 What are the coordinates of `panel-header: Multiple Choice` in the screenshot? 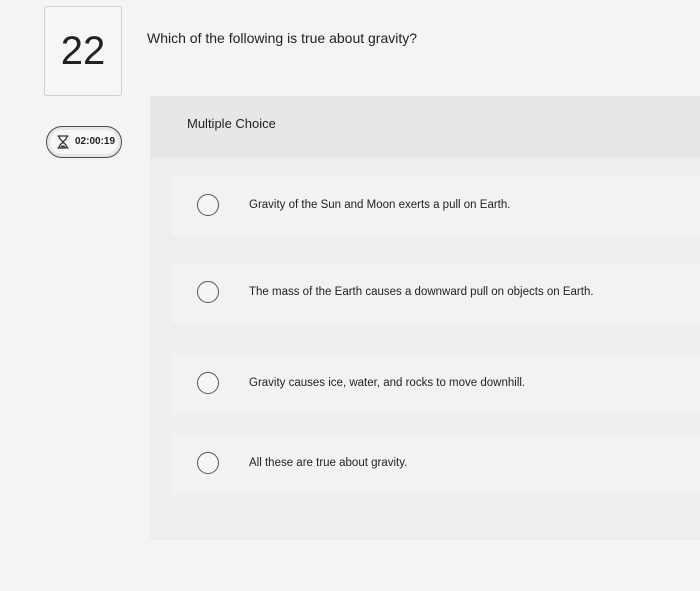 It's located at (425, 127).